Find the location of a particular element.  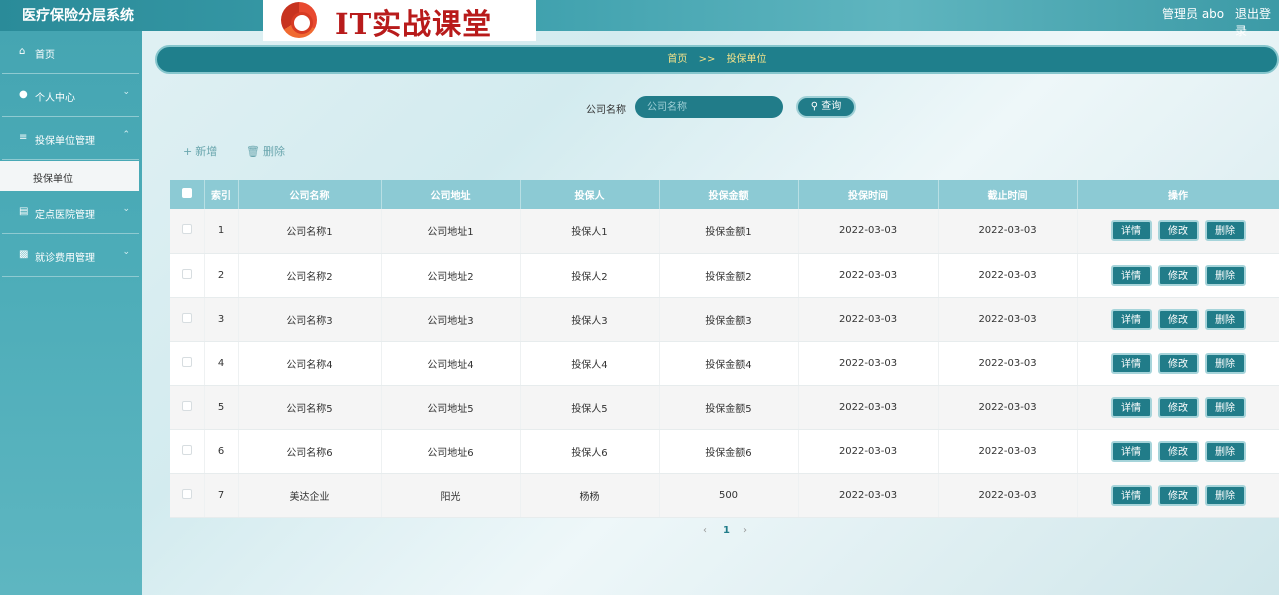

cell-company: 公司名称6 is located at coordinates (310, 451).